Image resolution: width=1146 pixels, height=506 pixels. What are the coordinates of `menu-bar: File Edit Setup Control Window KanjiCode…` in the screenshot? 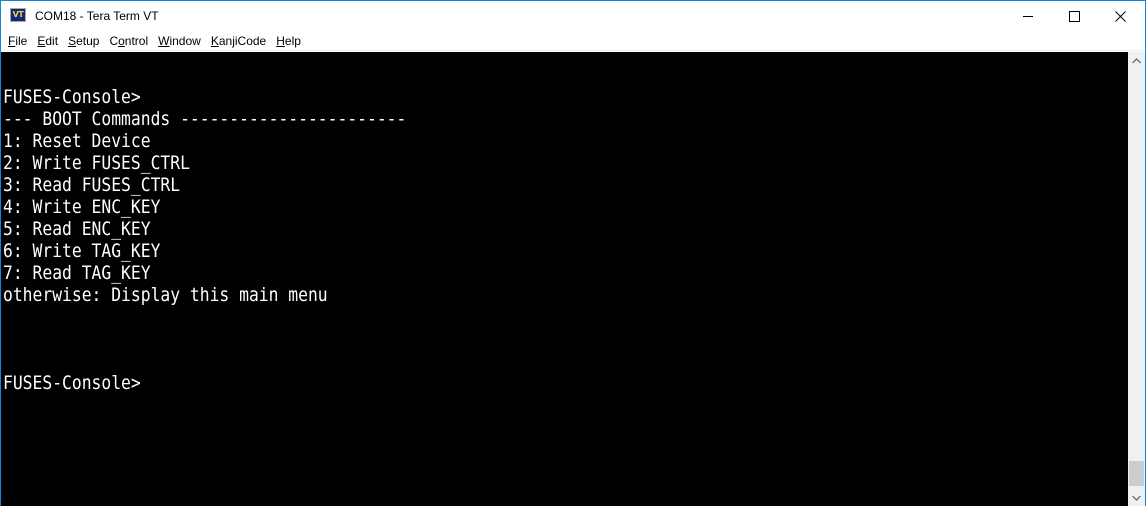 It's located at (573, 41).